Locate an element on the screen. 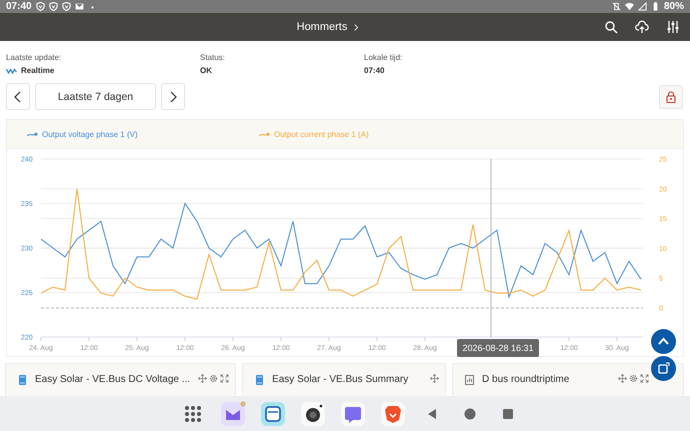  wifi-icon is located at coordinates (629, 6).